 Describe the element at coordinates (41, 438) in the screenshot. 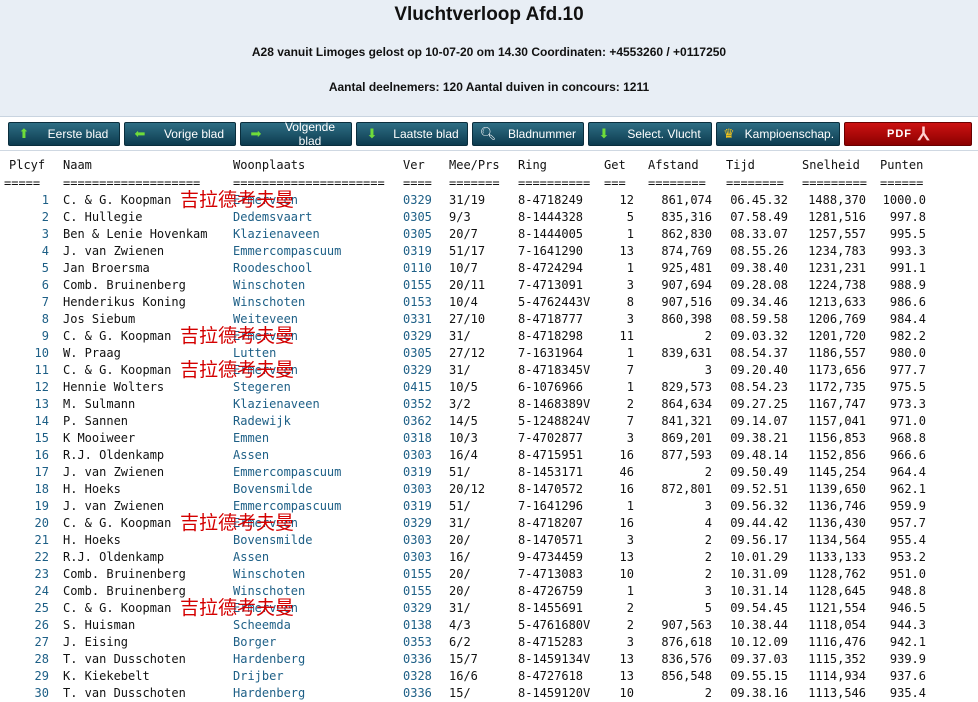

I see `cell-place: 15` at that location.